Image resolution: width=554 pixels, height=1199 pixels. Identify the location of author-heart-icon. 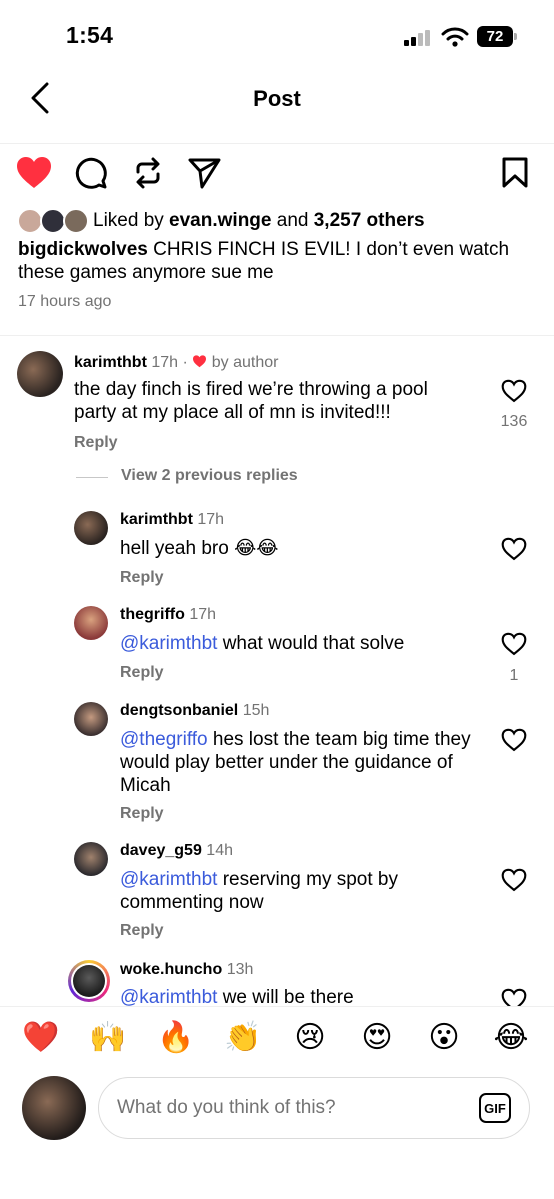
(200, 361).